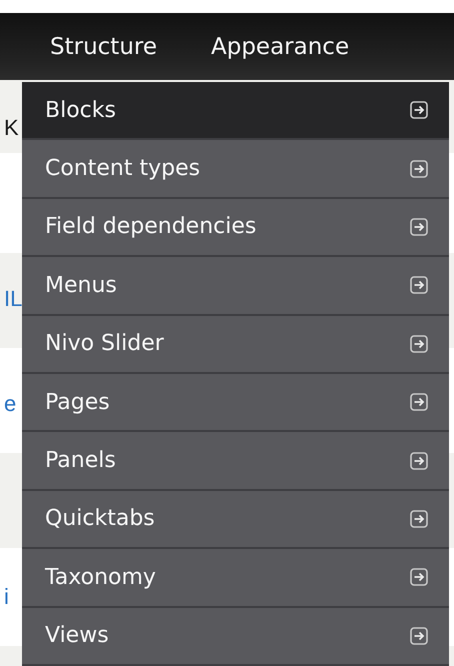 The image size is (454, 666). Describe the element at coordinates (235, 403) in the screenshot. I see `menu-item: Pages` at that location.